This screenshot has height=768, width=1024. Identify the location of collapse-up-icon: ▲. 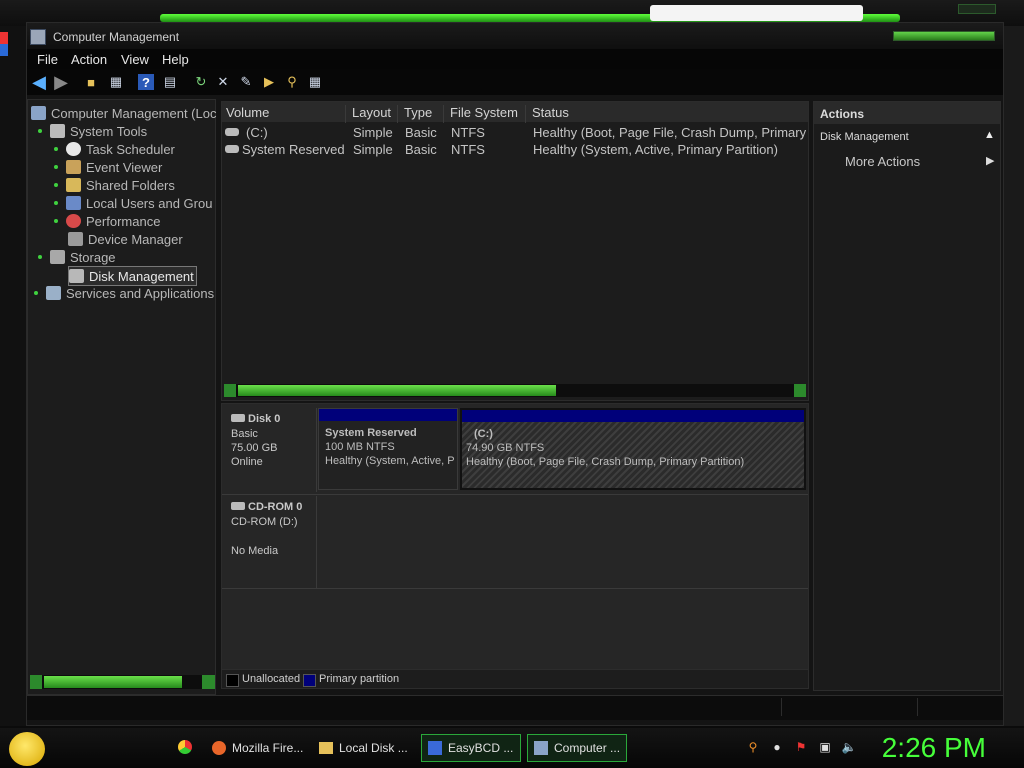
(989, 135).